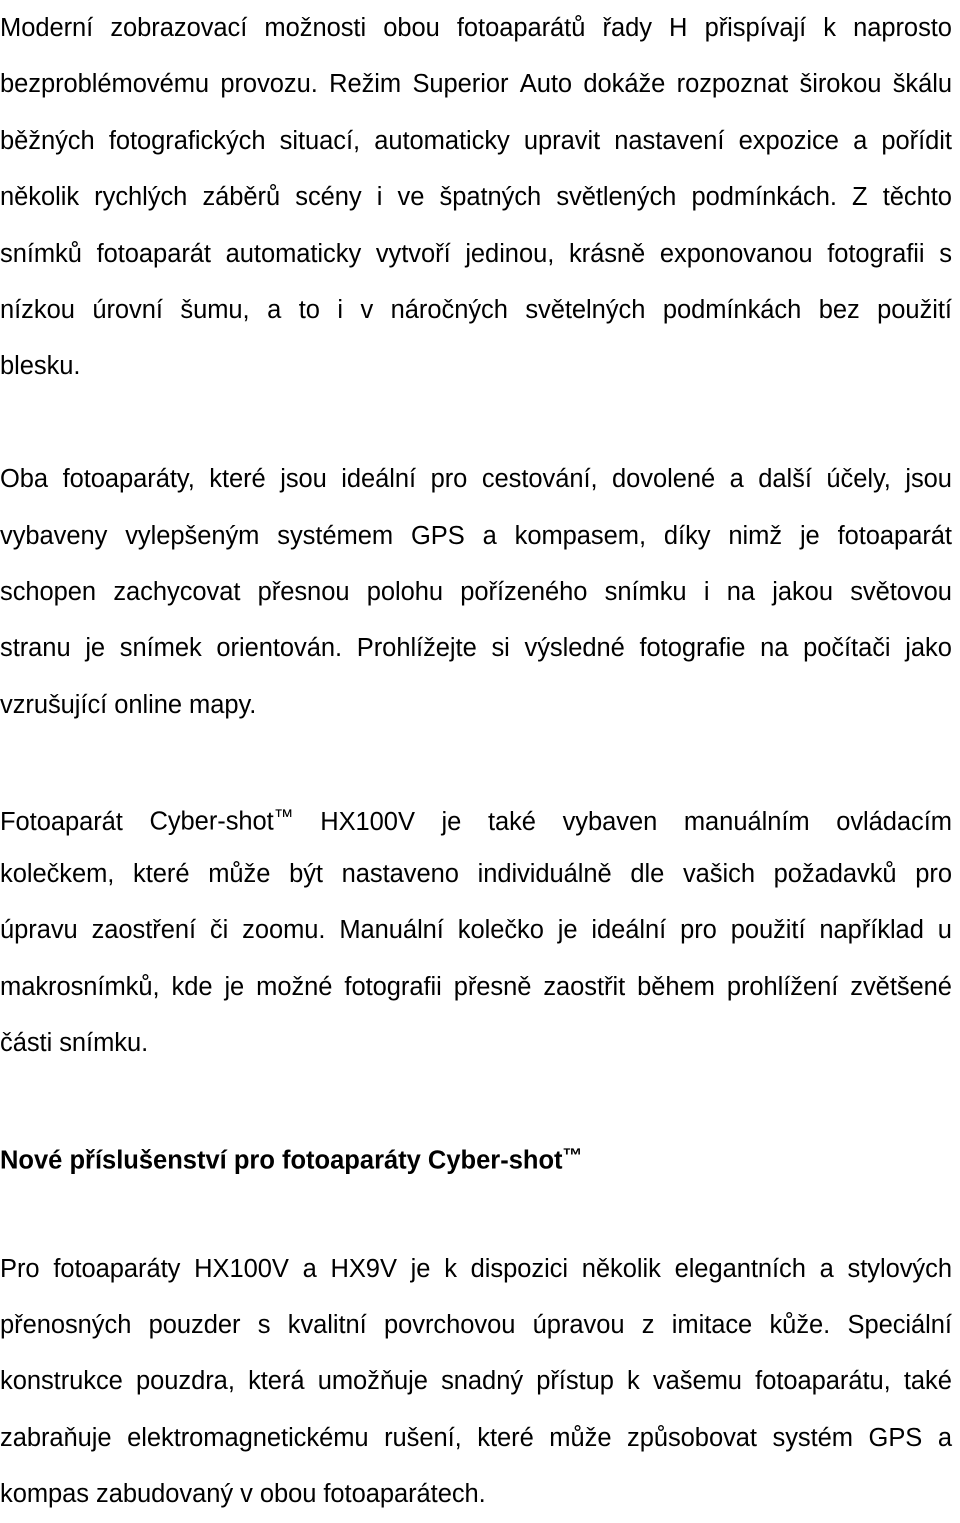 The image size is (960, 1523). I want to click on word: situací,, so click(320, 140).